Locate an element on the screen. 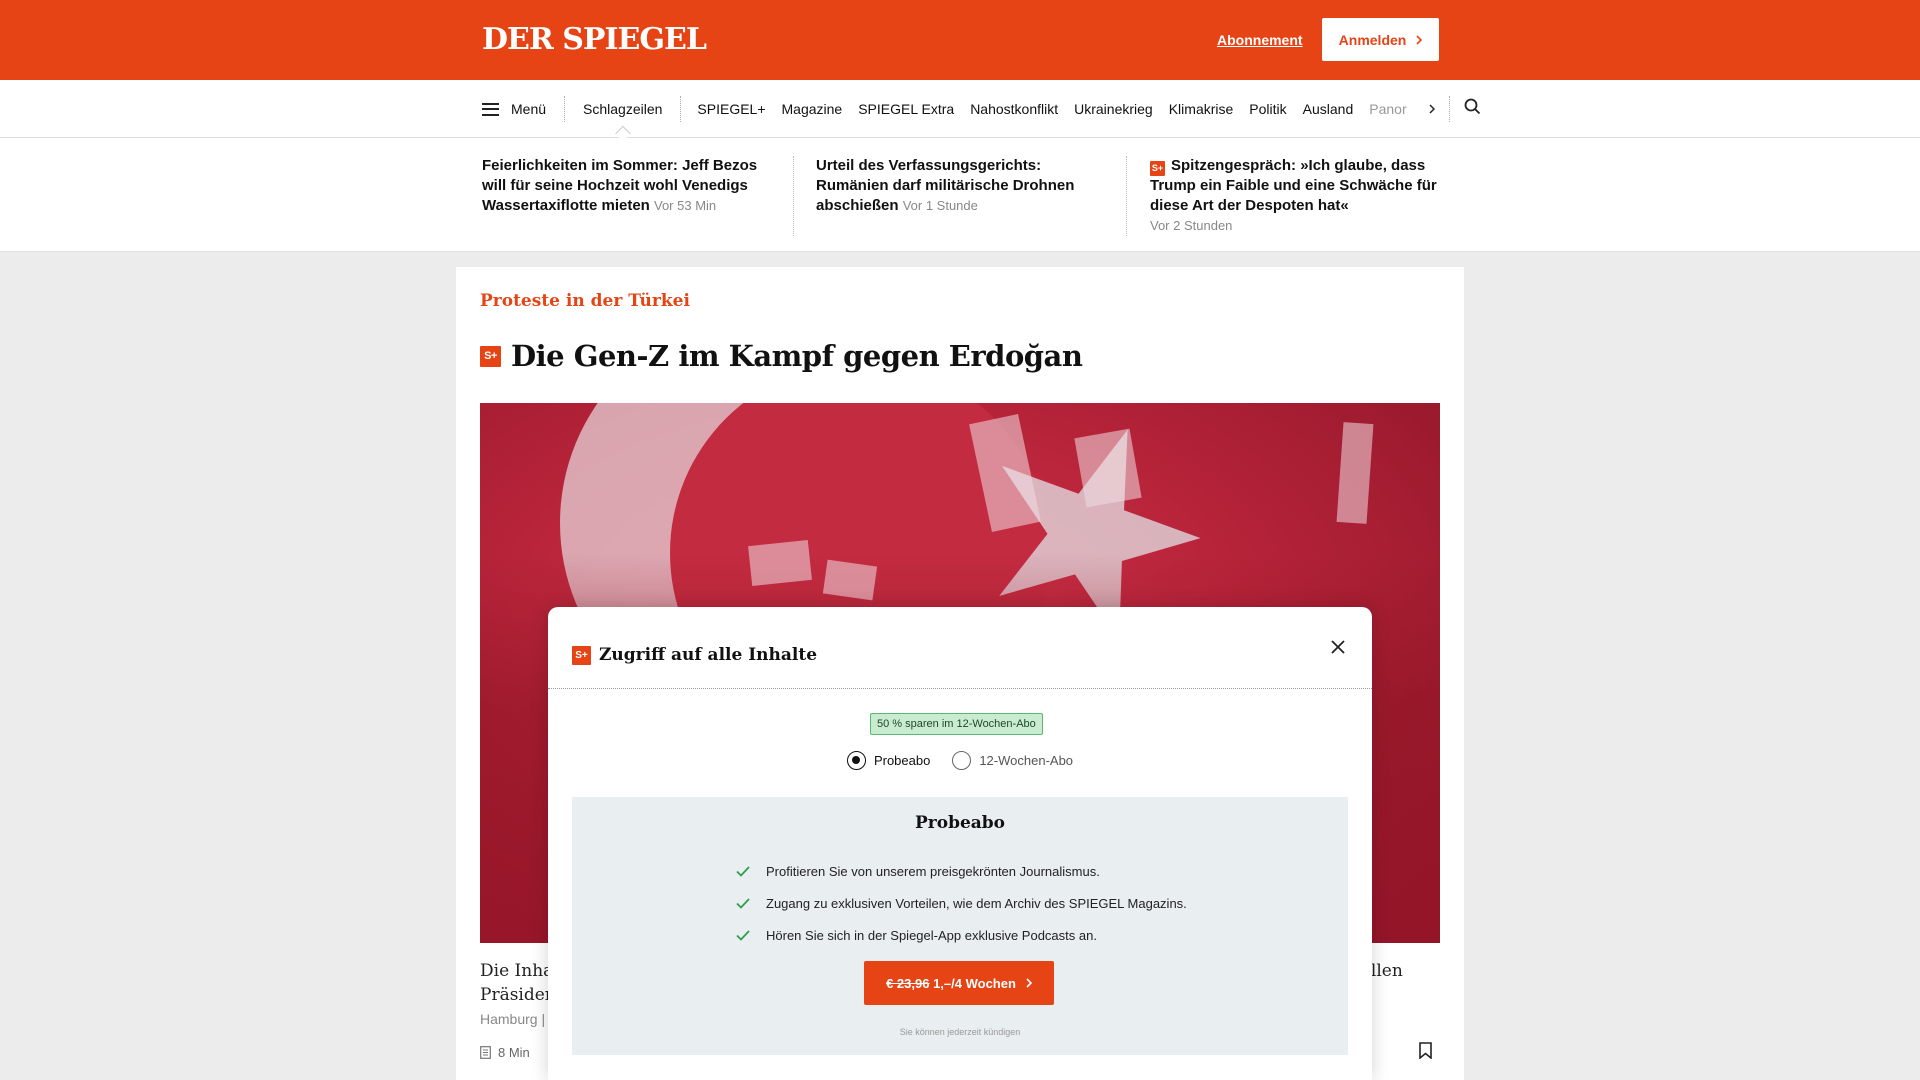 The height and width of the screenshot is (1080, 1920). nav-item-klimakrise: Klimakrise is located at coordinates (1201, 109).